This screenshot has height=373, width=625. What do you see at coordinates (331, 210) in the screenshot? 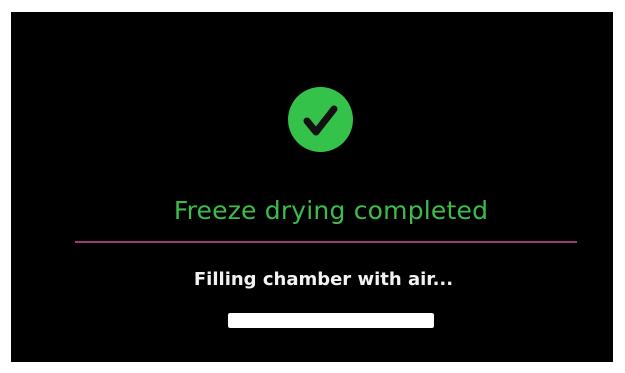
I see `status-title: Freeze drying completed` at bounding box center [331, 210].